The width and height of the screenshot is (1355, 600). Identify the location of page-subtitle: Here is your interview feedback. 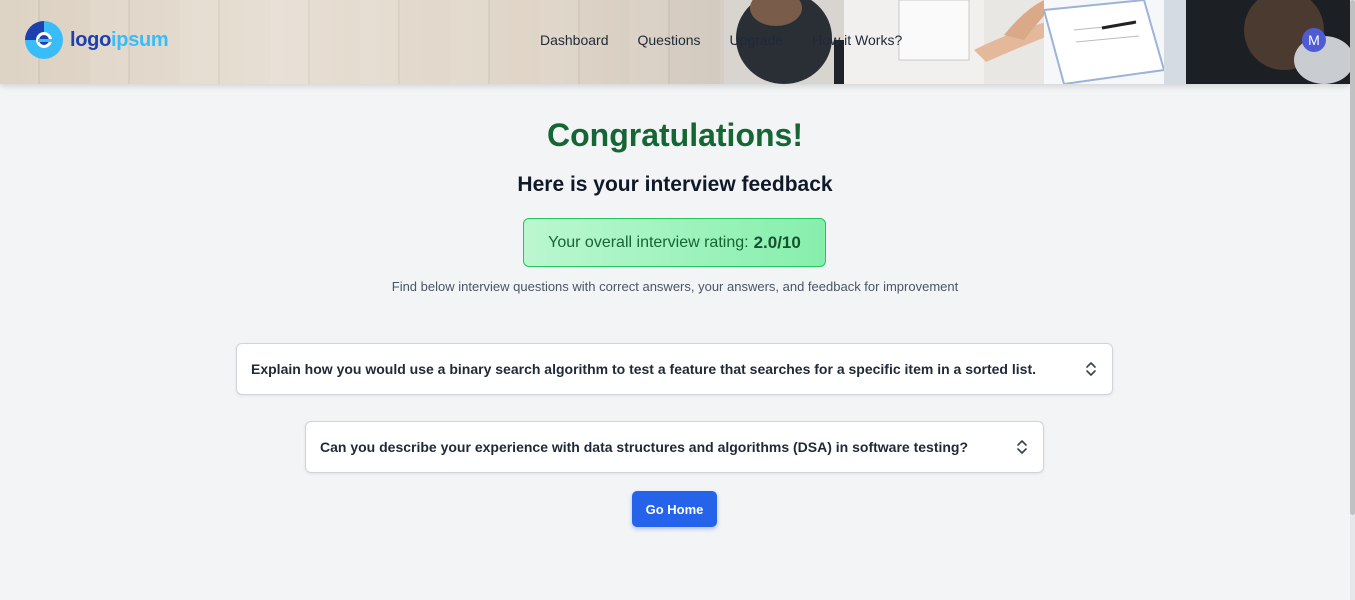
(675, 184).